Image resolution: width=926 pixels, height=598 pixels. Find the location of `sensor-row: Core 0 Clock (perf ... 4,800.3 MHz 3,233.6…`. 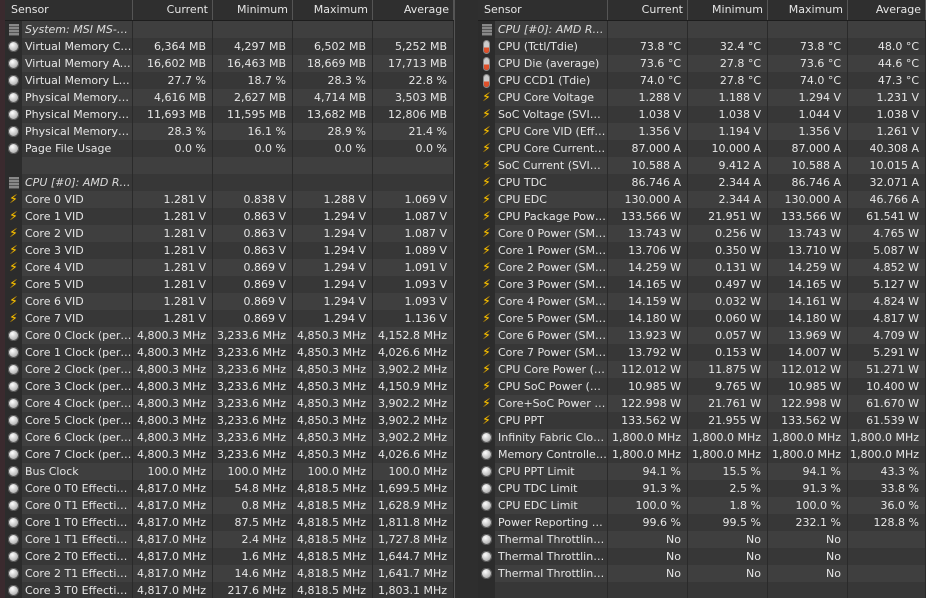

sensor-row: Core 0 Clock (perf ... 4,800.3 MHz 3,233.6… is located at coordinates (229, 335).